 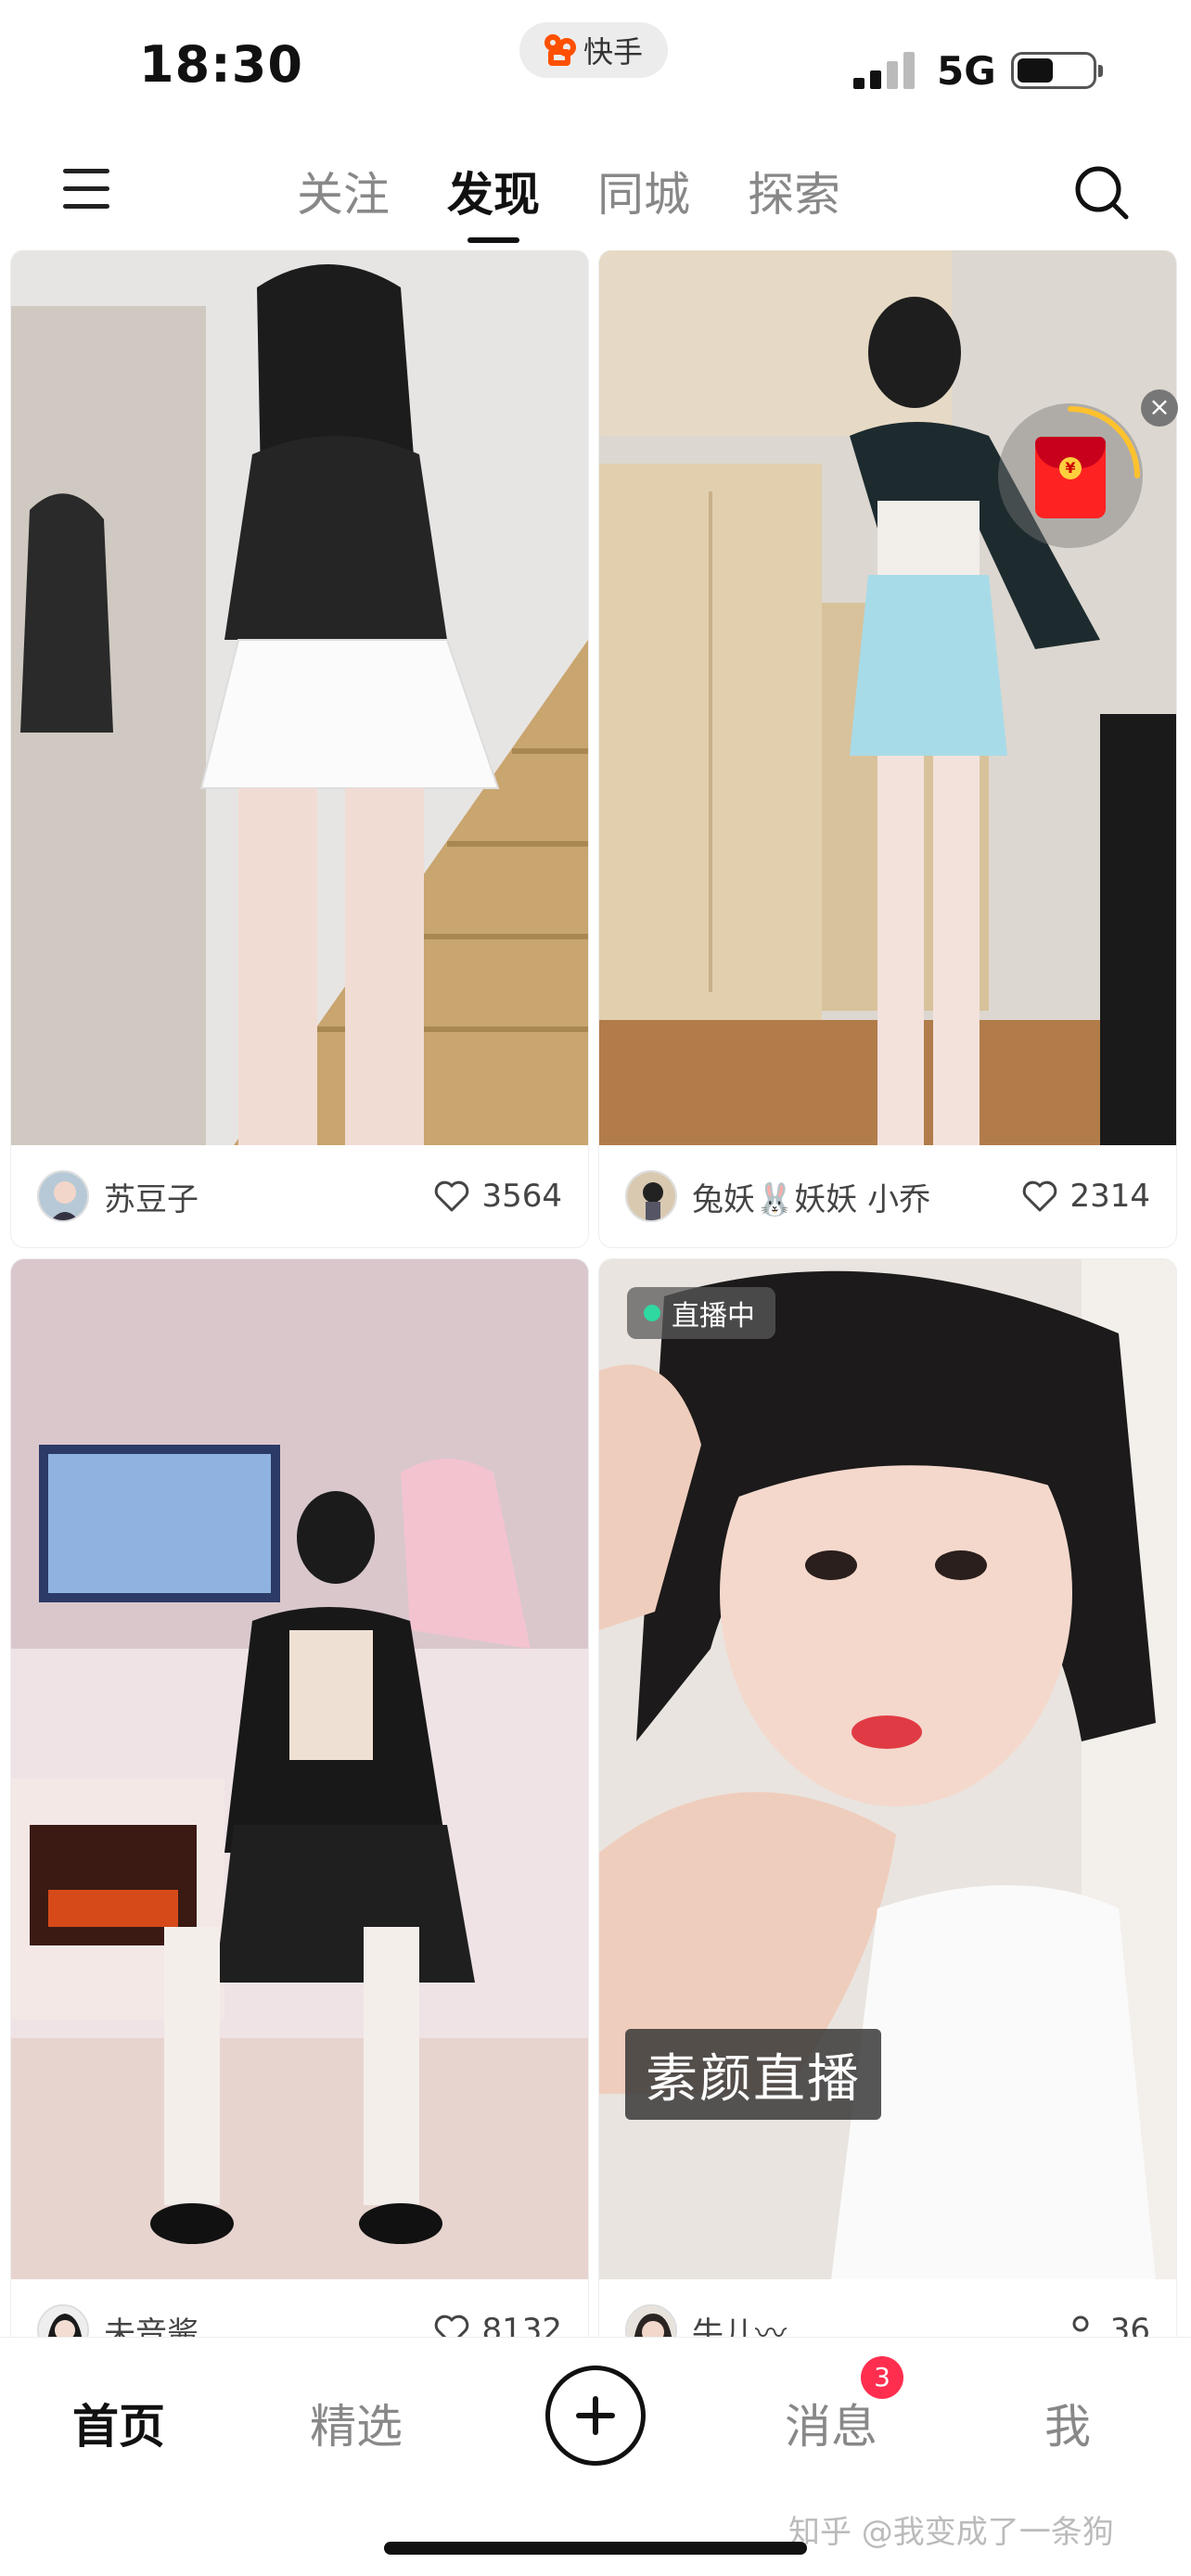 I want to click on message-badge: 3, so click(x=882, y=2378).